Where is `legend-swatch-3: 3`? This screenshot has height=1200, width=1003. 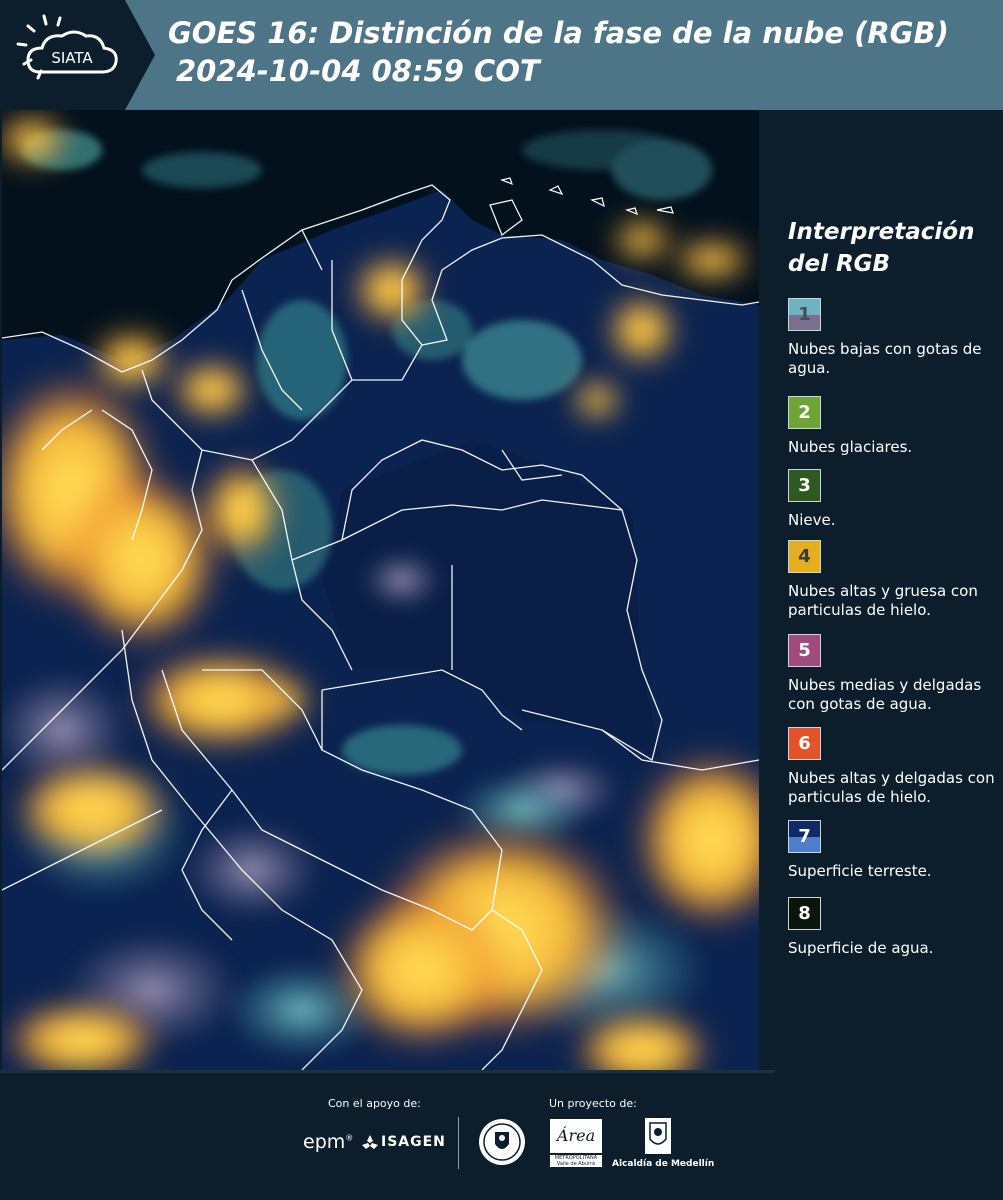 legend-swatch-3: 3 is located at coordinates (804, 485).